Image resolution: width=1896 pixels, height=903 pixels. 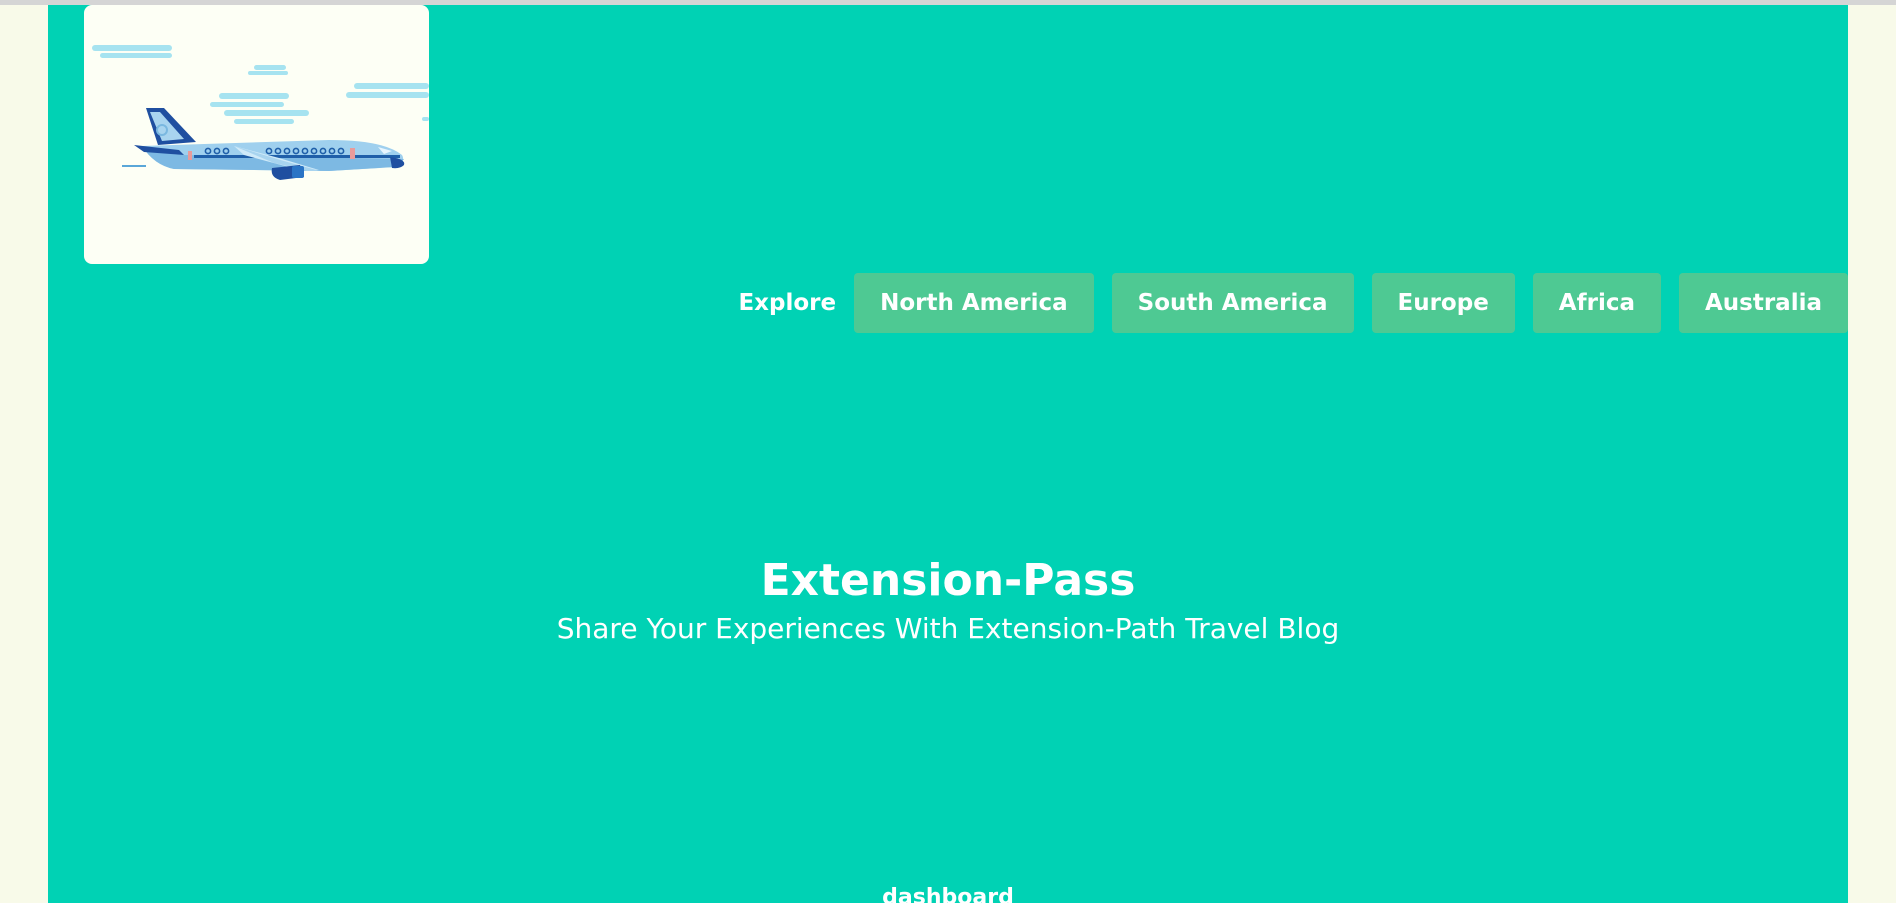 What do you see at coordinates (974, 303) in the screenshot?
I see `nav-north-america-button: North America` at bounding box center [974, 303].